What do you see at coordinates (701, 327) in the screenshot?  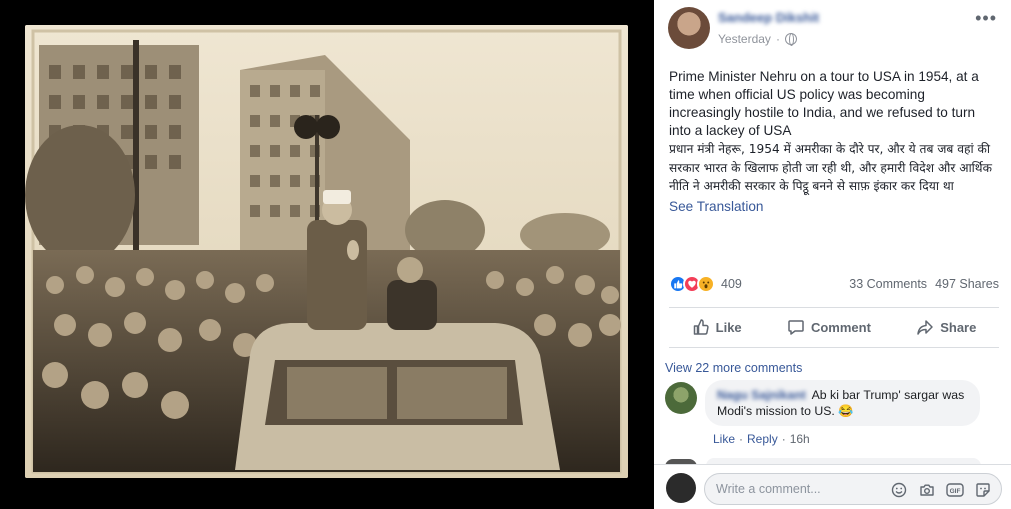 I see `thumbs-up-icon` at bounding box center [701, 327].